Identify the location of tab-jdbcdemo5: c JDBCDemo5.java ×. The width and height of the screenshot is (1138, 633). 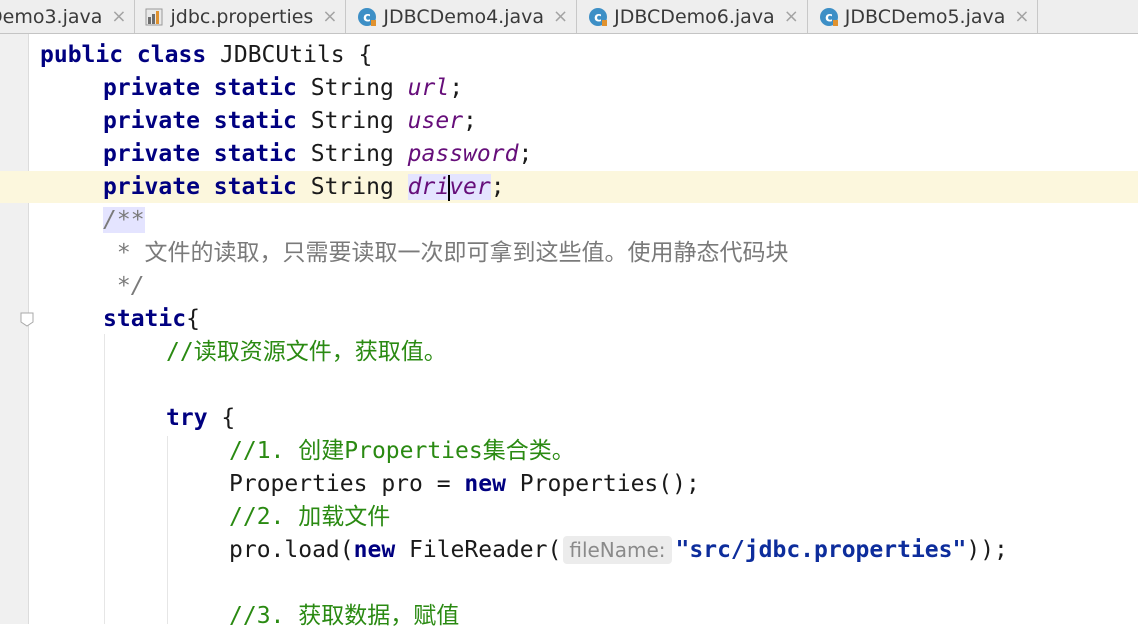
(923, 16).